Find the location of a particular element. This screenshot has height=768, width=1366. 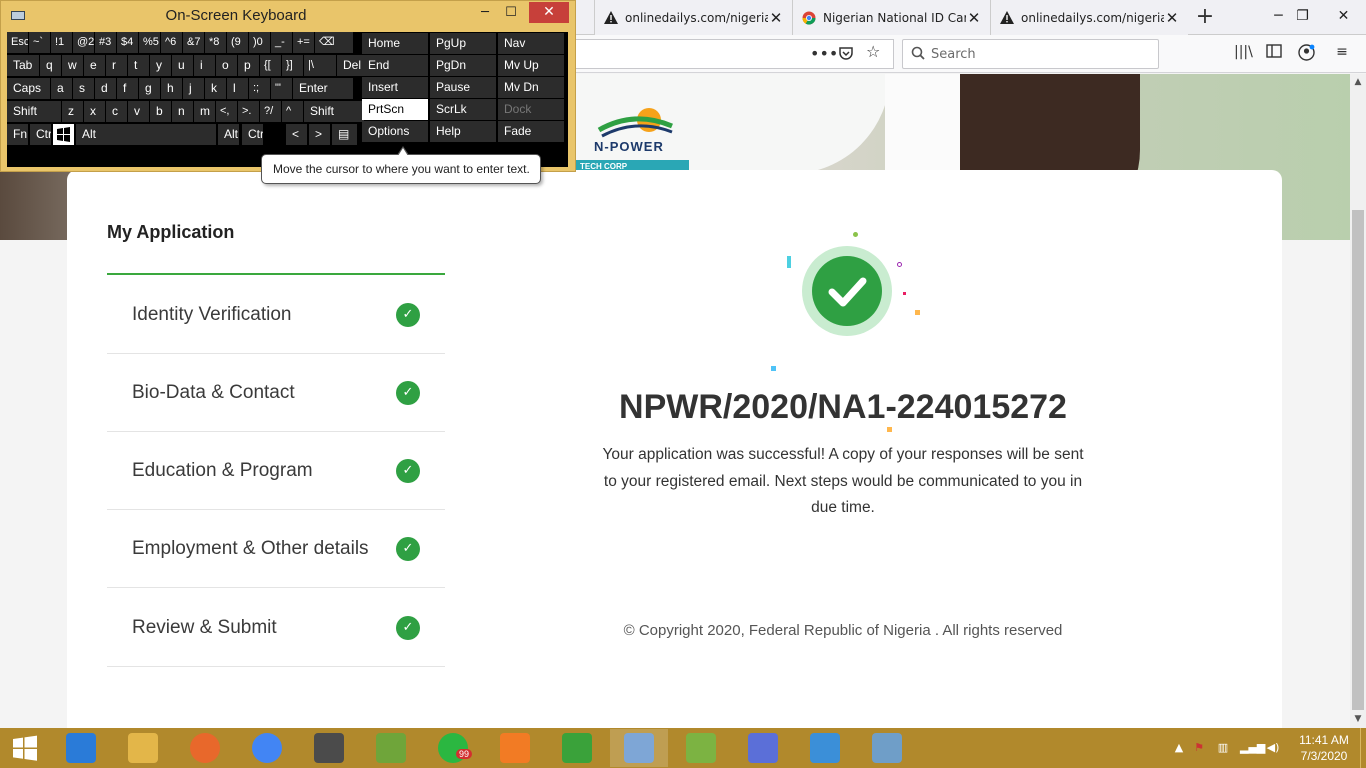

key-pgdn: PgDn is located at coordinates (463, 65).